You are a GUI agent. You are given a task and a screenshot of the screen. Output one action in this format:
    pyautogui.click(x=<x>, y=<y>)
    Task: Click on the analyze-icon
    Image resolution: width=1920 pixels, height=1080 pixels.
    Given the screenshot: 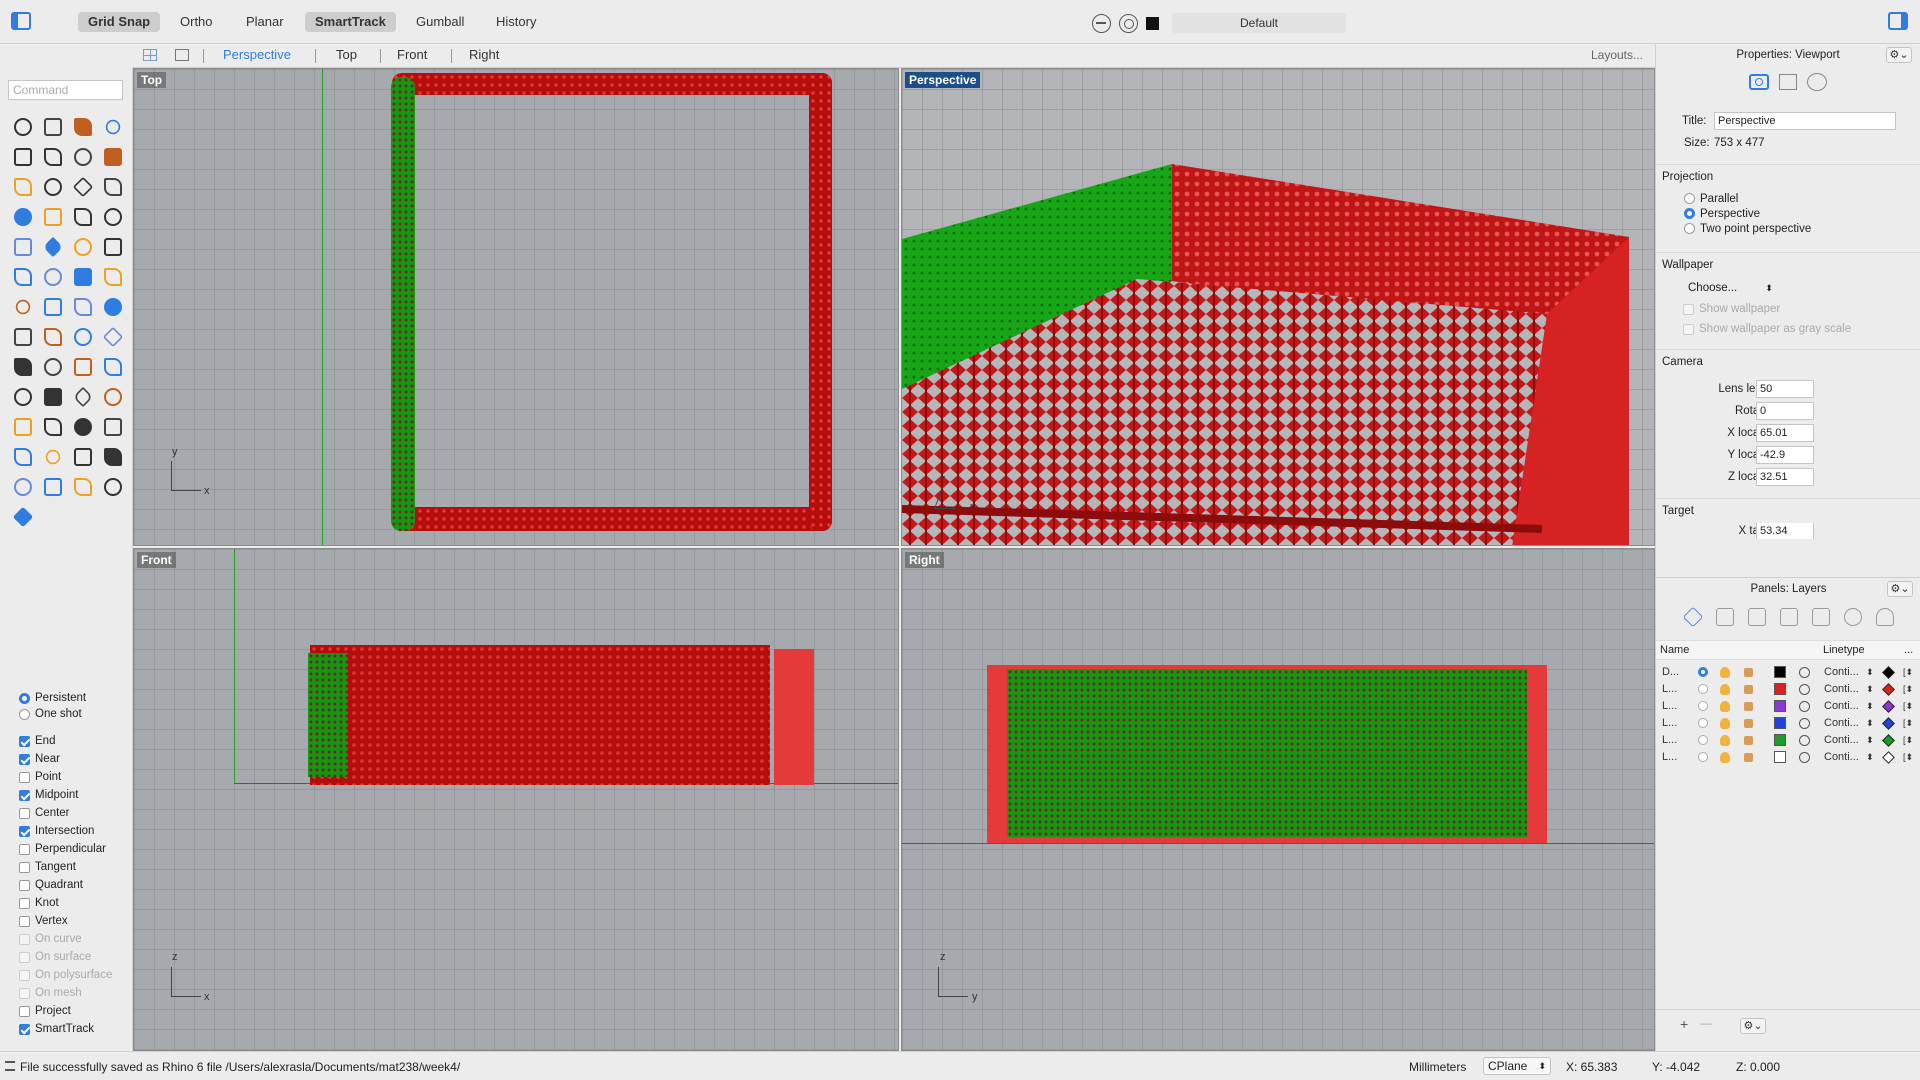 What is the action you would take?
    pyautogui.click(x=113, y=247)
    